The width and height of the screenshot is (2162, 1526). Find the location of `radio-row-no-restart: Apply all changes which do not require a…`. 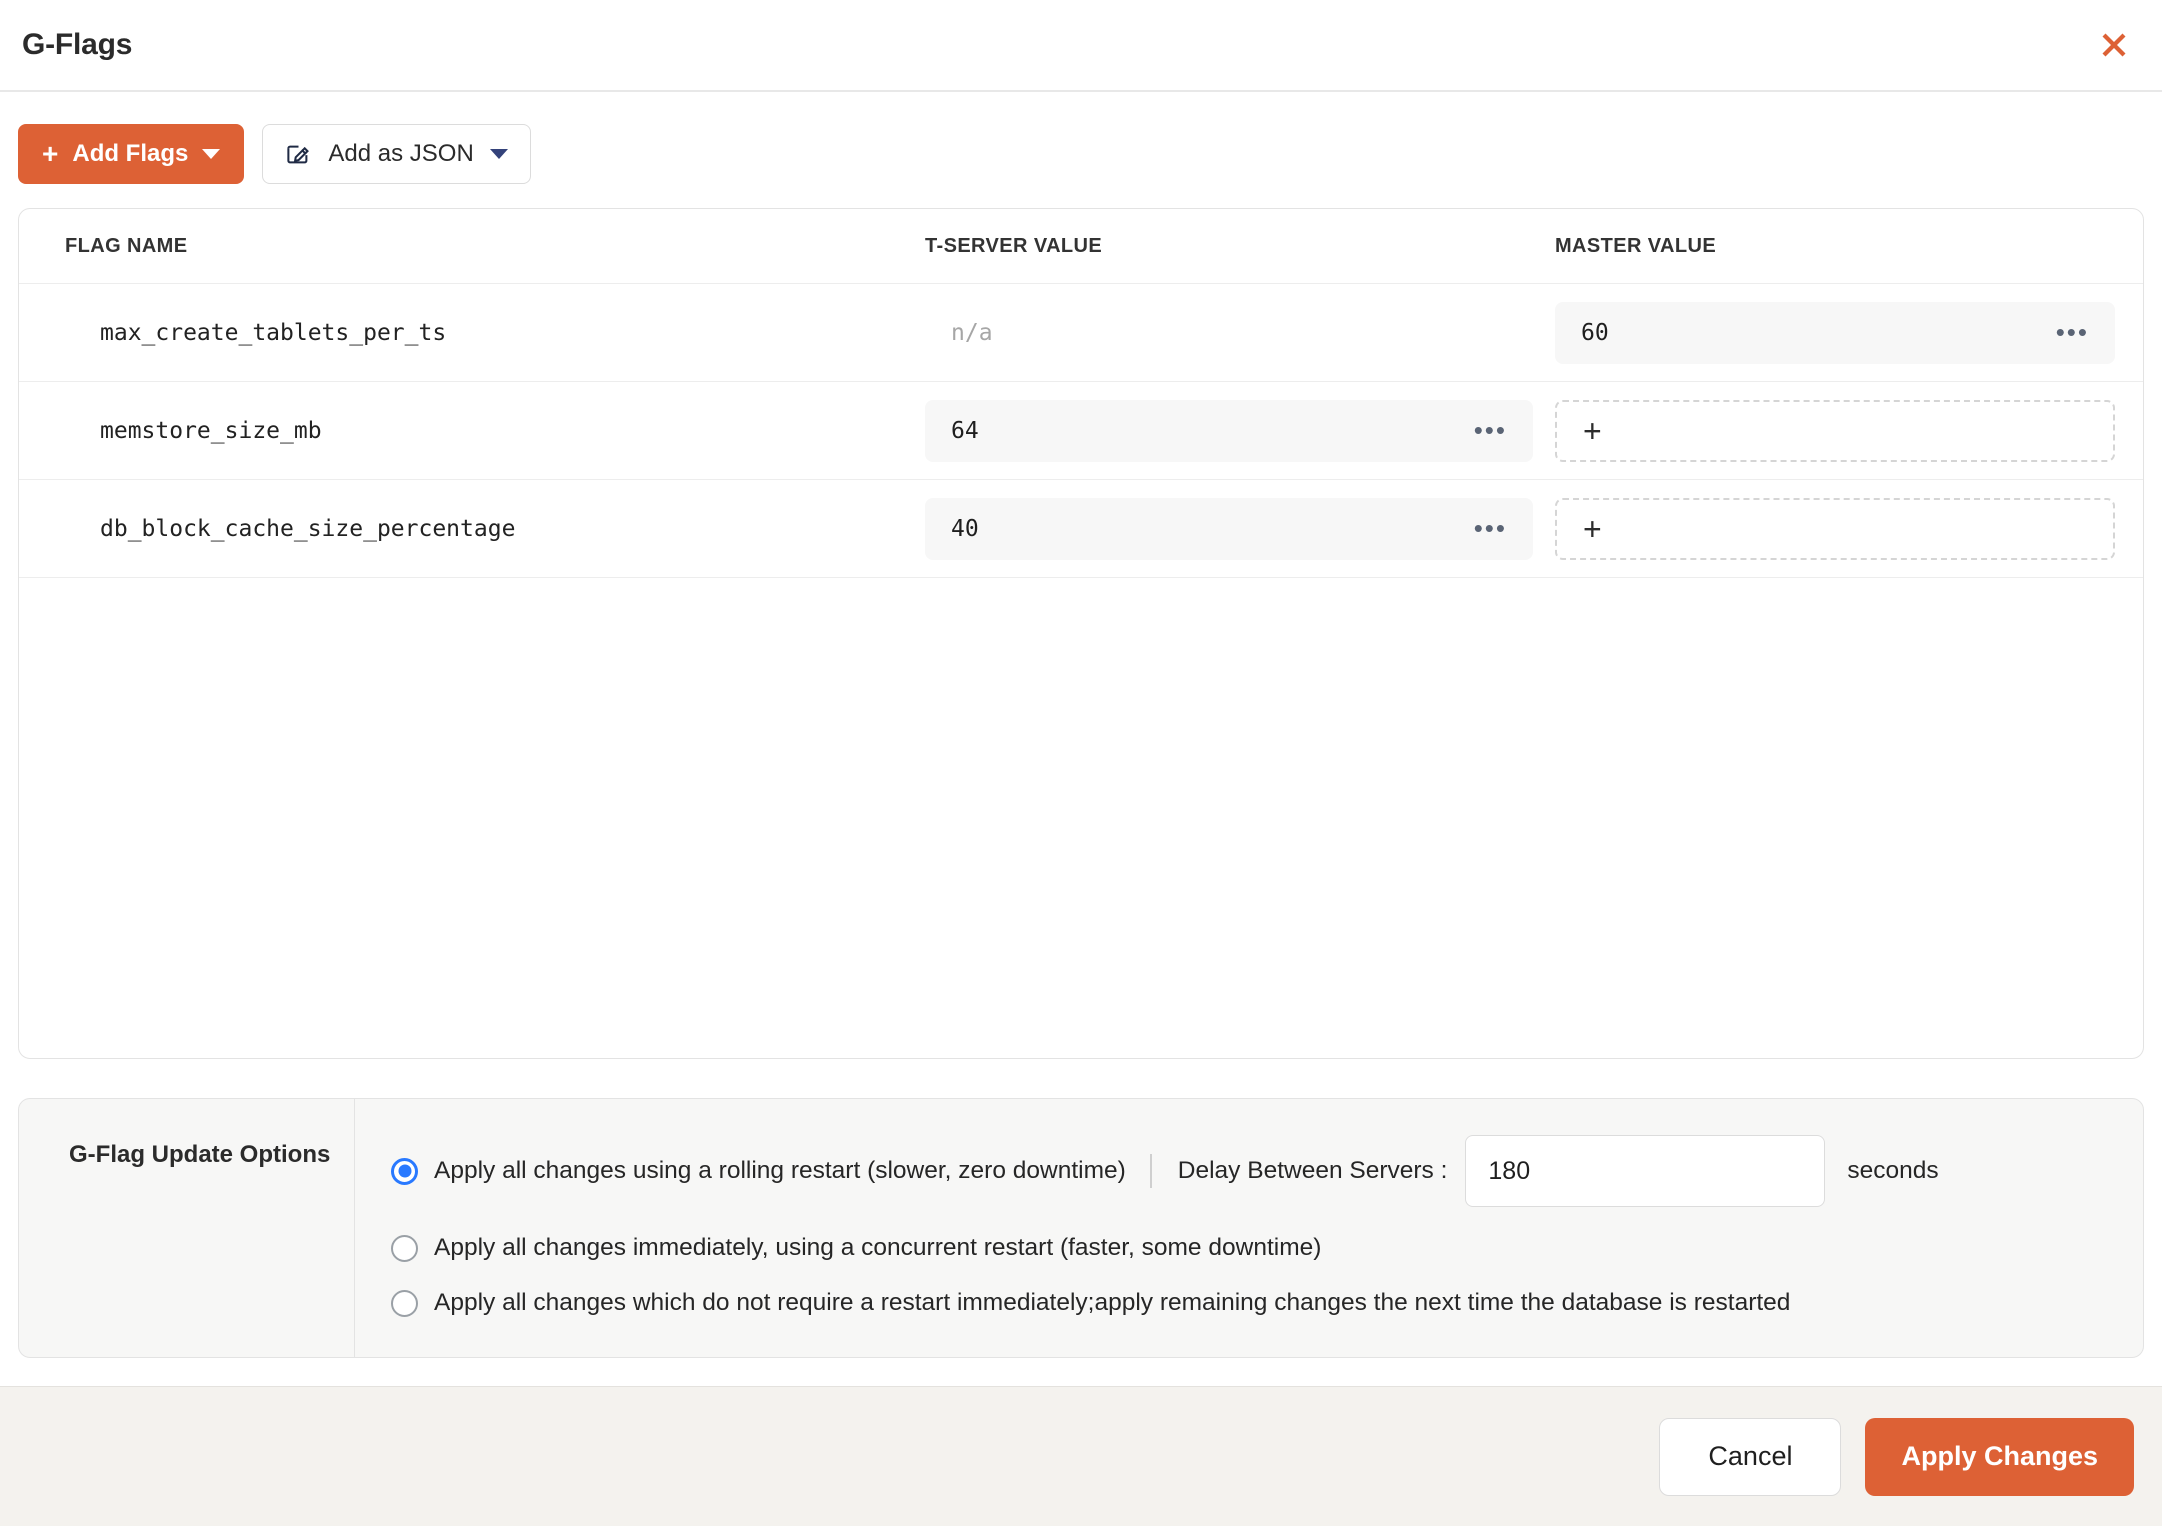

radio-row-no-restart: Apply all changes which do not require a… is located at coordinates (1247, 1303).